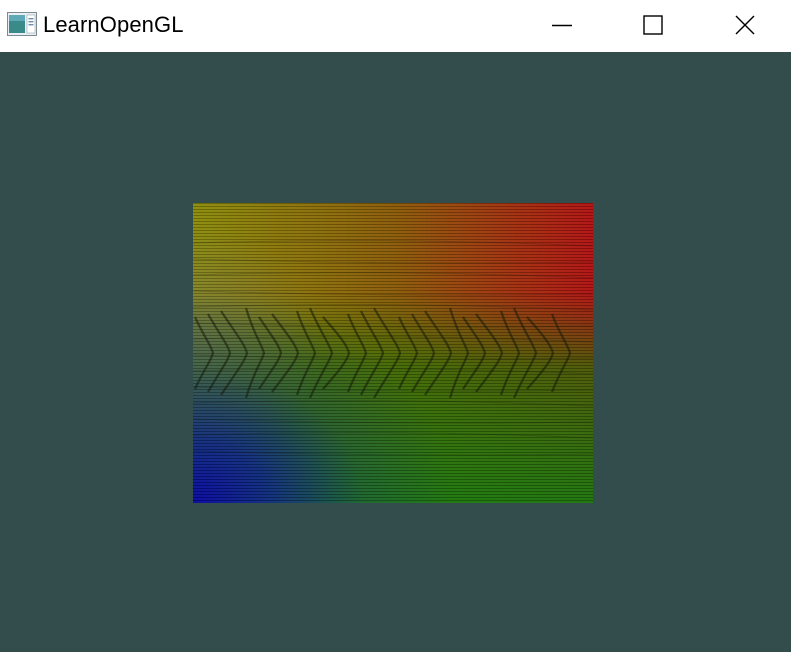 This screenshot has height=654, width=791. Describe the element at coordinates (22, 24) in the screenshot. I see `app-window-icon` at that location.